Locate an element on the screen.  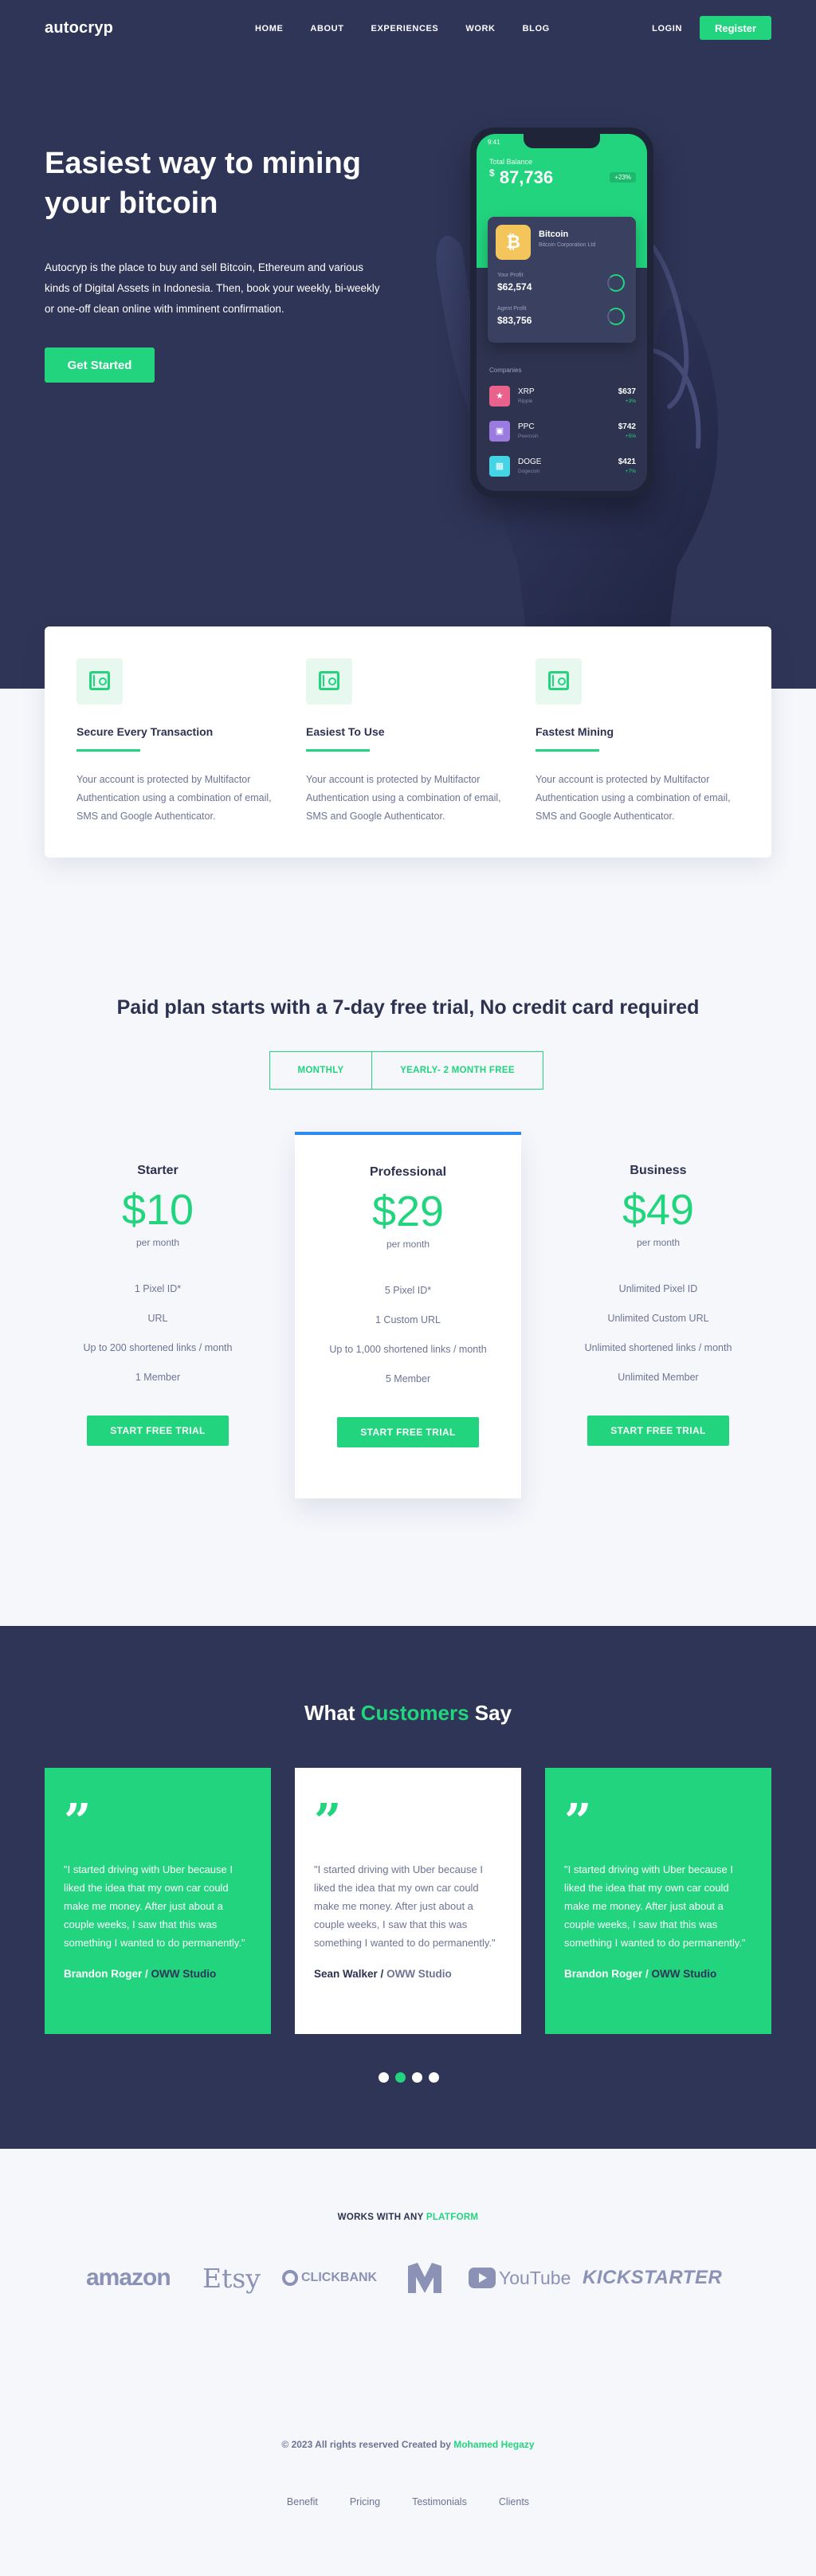
plan-feature: Unlimited Member is located at coordinates (658, 1377).